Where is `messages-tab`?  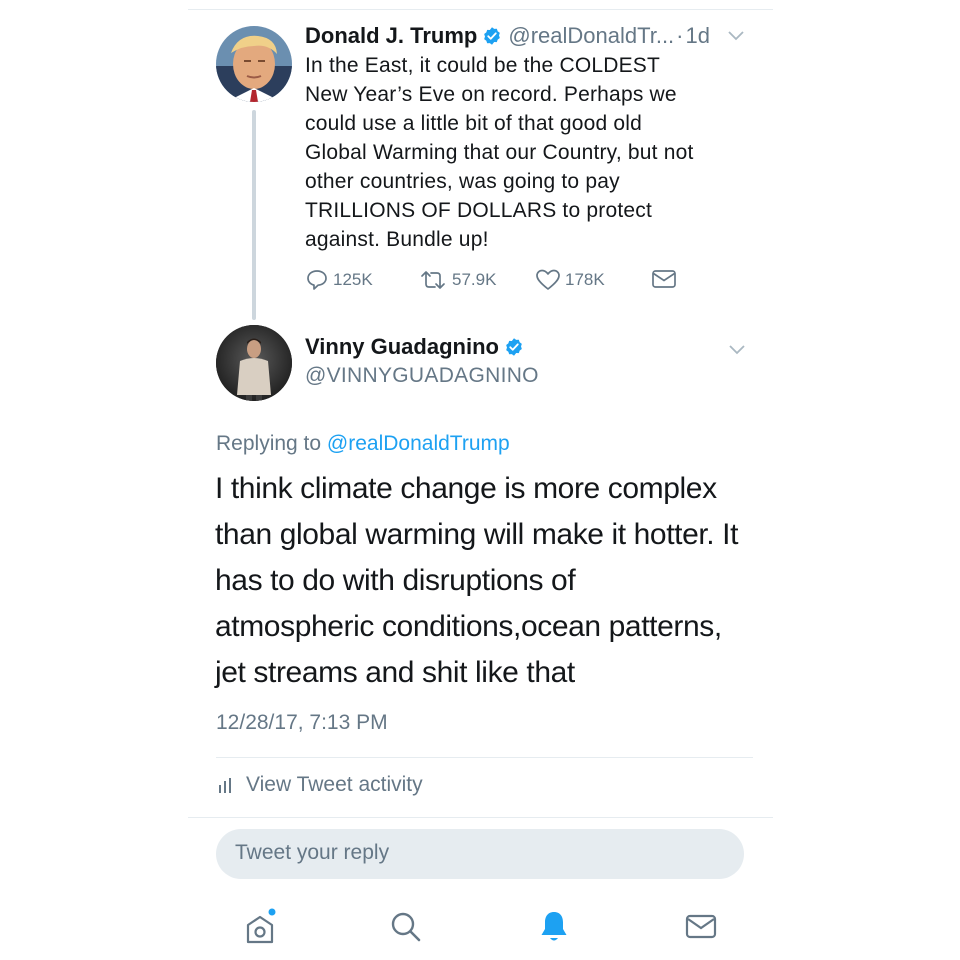 messages-tab is located at coordinates (701, 927).